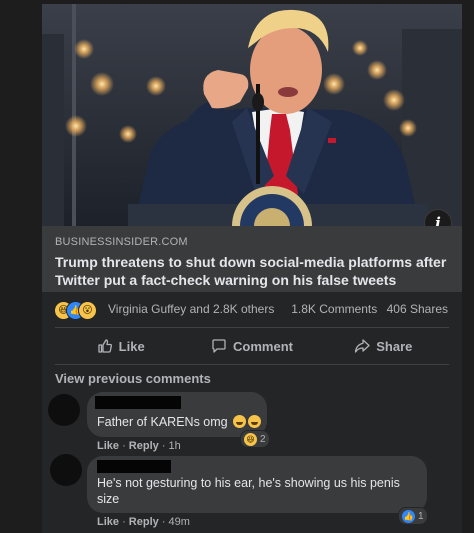 The image size is (474, 533). I want to click on comment-text: Father of KARENs omg, so click(179, 422).